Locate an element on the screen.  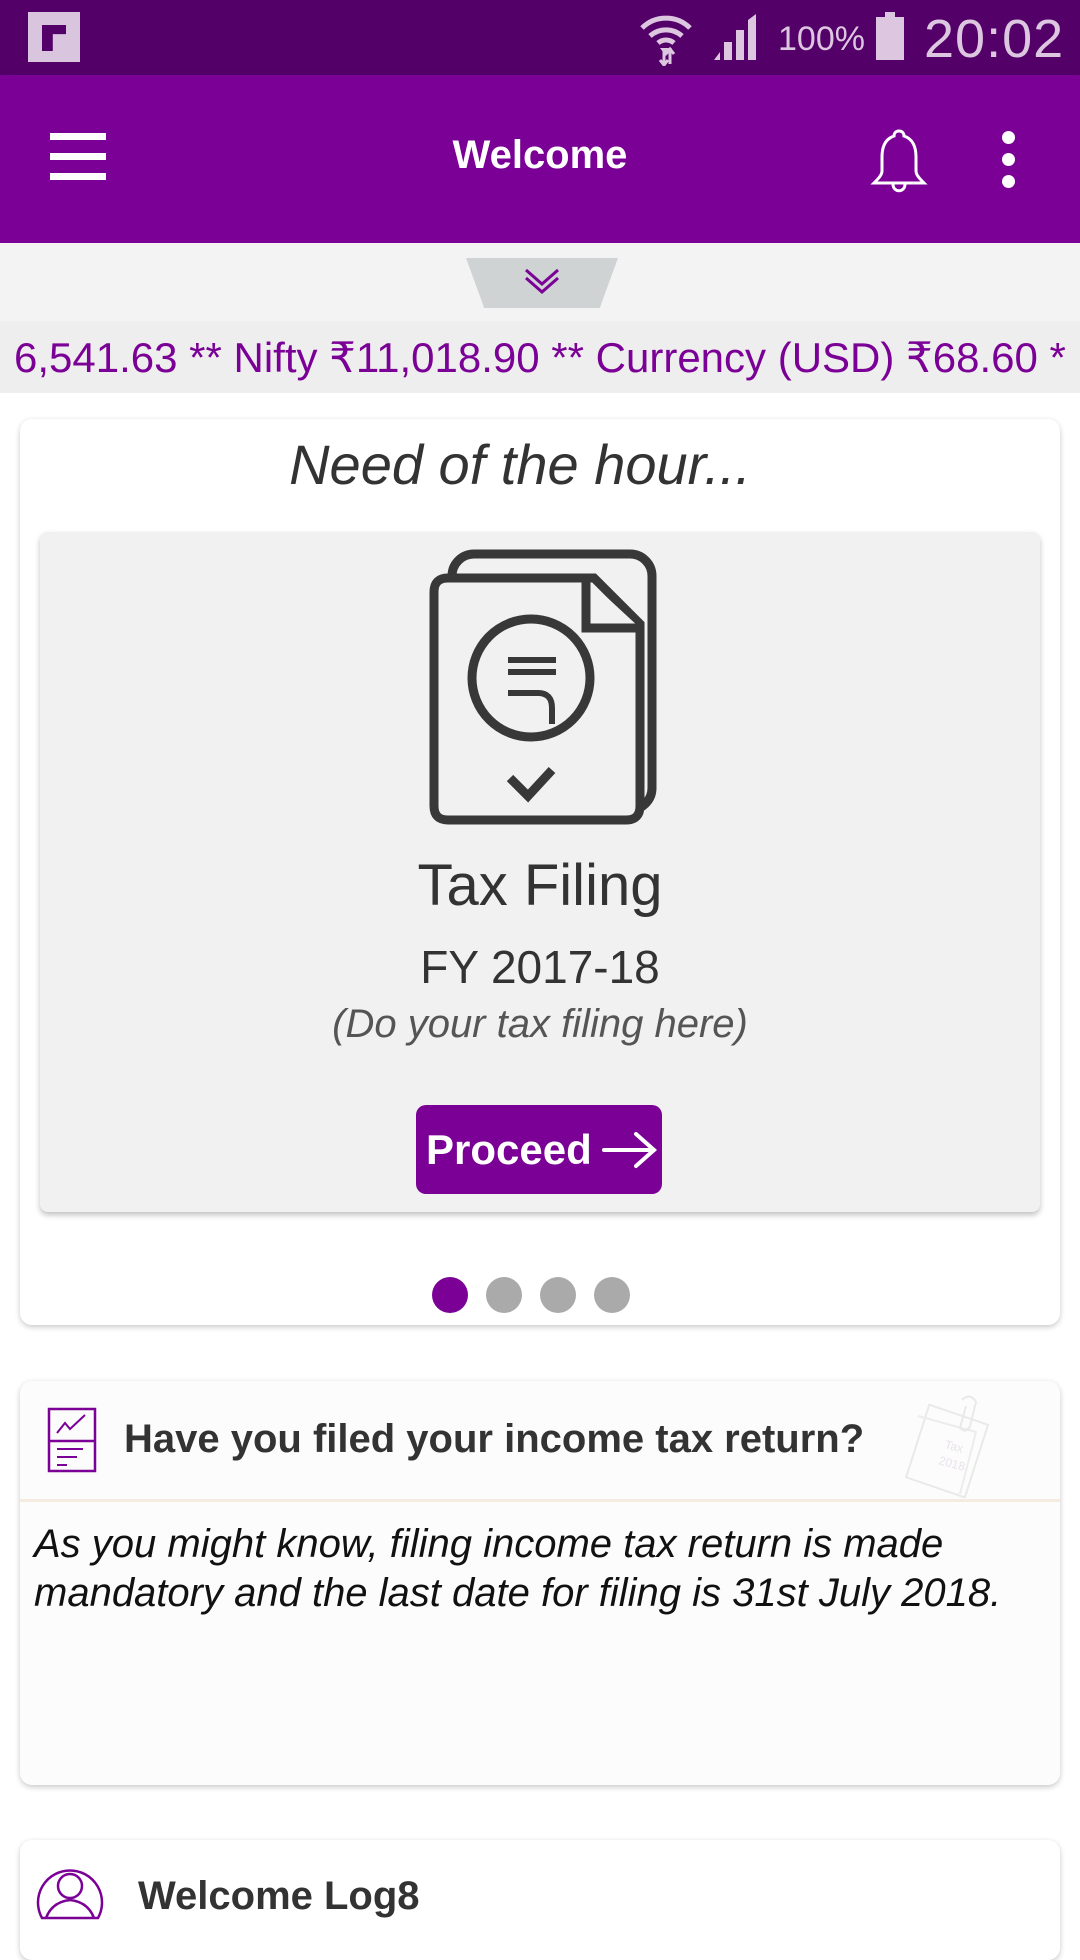
proceed-button: Proceed is located at coordinates (539, 1149).